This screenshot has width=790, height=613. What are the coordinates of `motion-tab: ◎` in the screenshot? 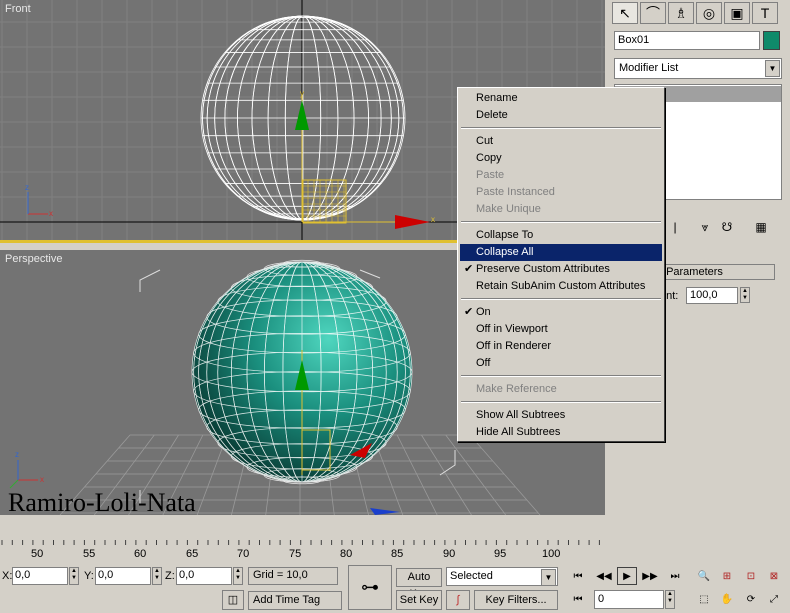 It's located at (709, 13).